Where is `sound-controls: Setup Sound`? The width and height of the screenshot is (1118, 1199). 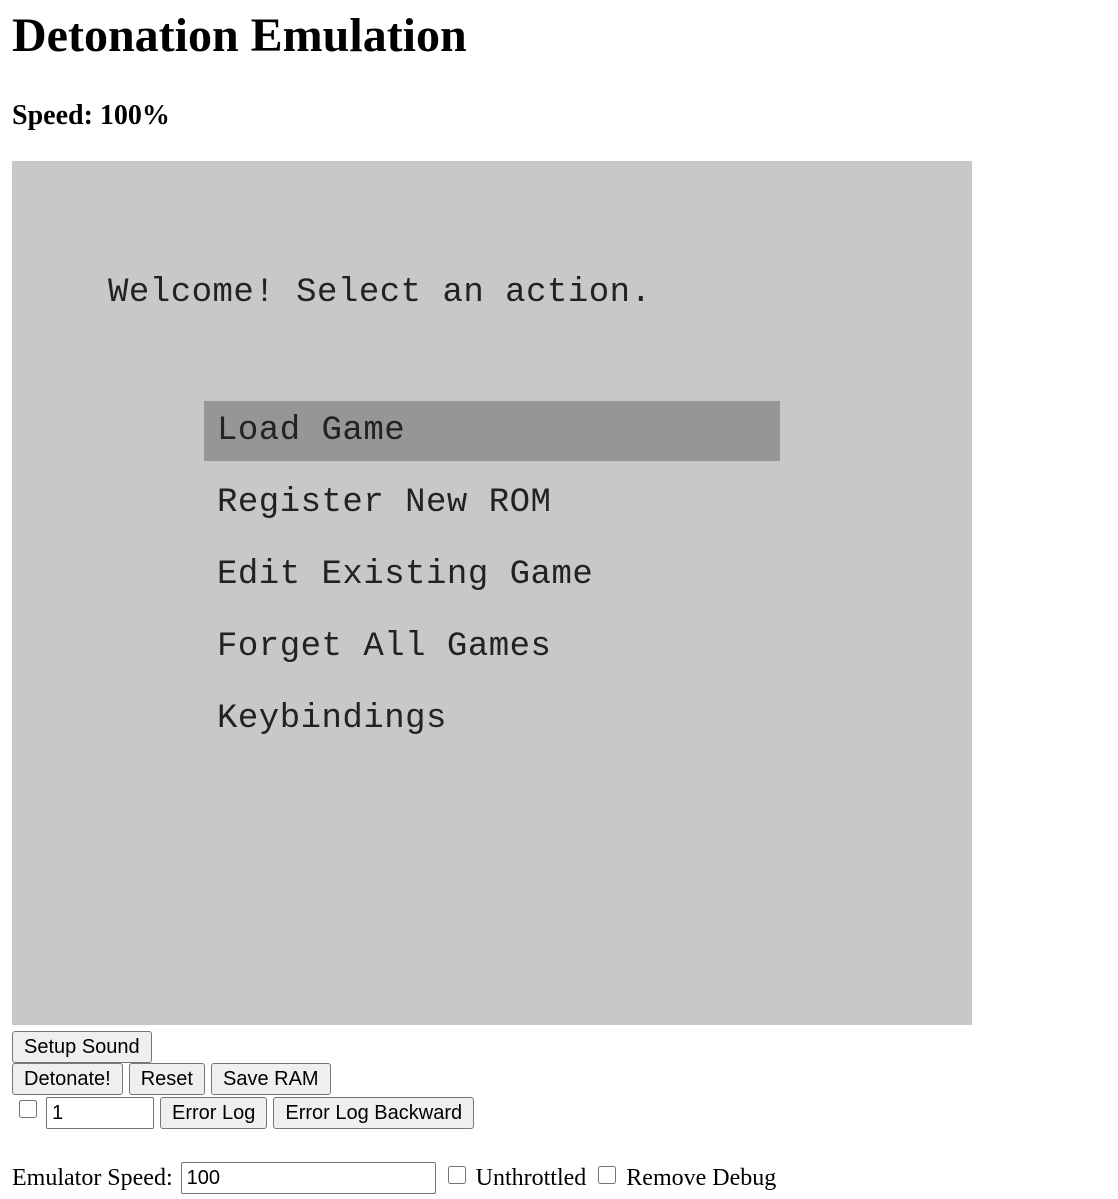 sound-controls: Setup Sound is located at coordinates (83, 1047).